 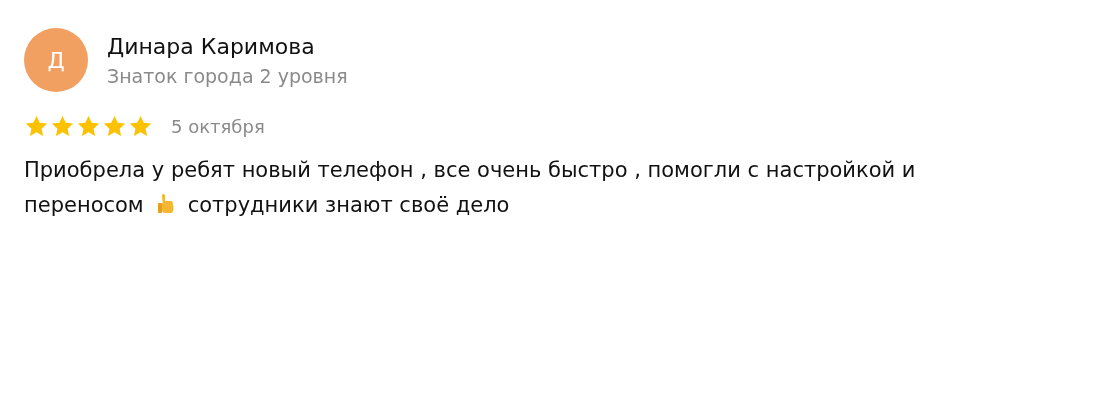 I want to click on review-date: 5 октября, so click(x=218, y=126).